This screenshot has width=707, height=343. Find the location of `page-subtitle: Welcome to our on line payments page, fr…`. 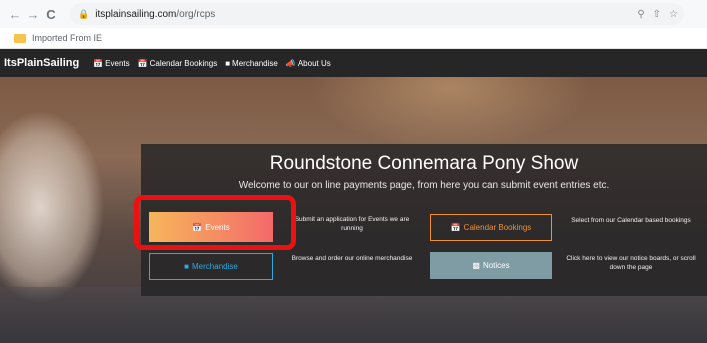

page-subtitle: Welcome to our on line payments page, fr… is located at coordinates (424, 185).